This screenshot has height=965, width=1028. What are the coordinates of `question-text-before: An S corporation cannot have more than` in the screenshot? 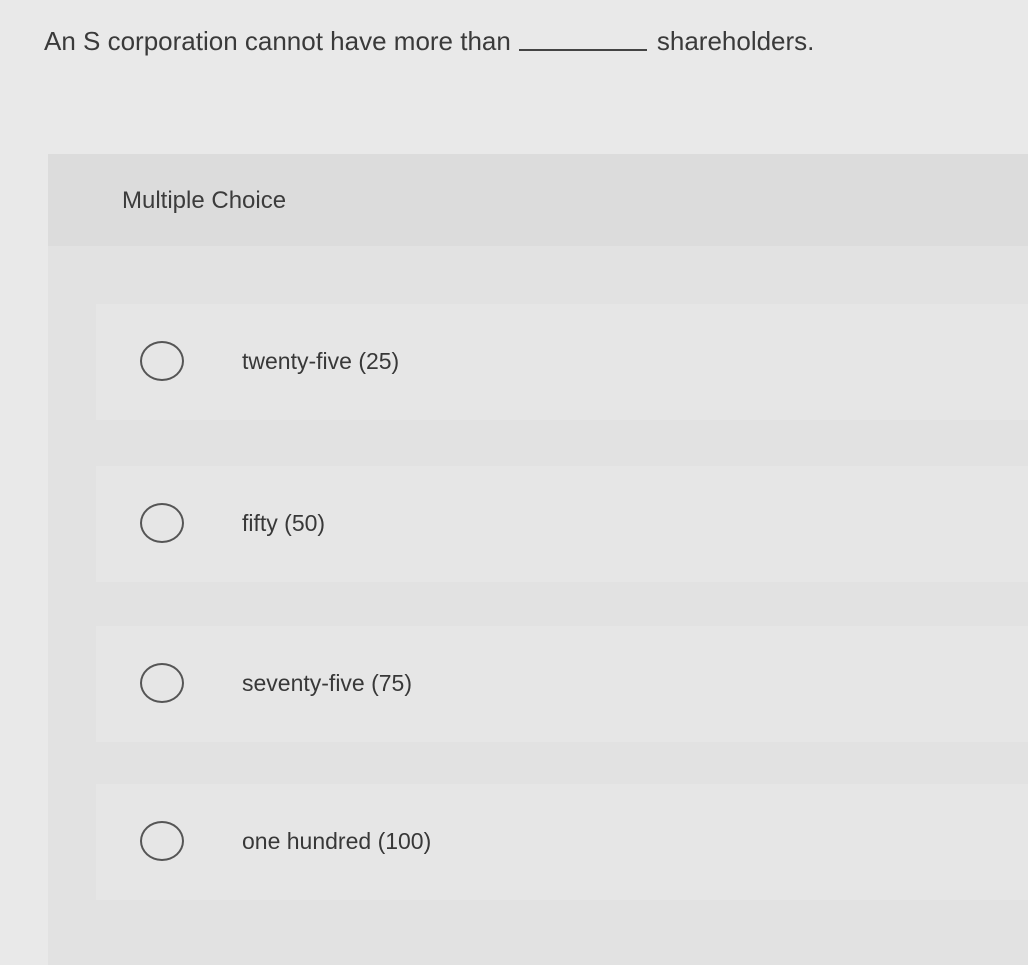 It's located at (277, 41).